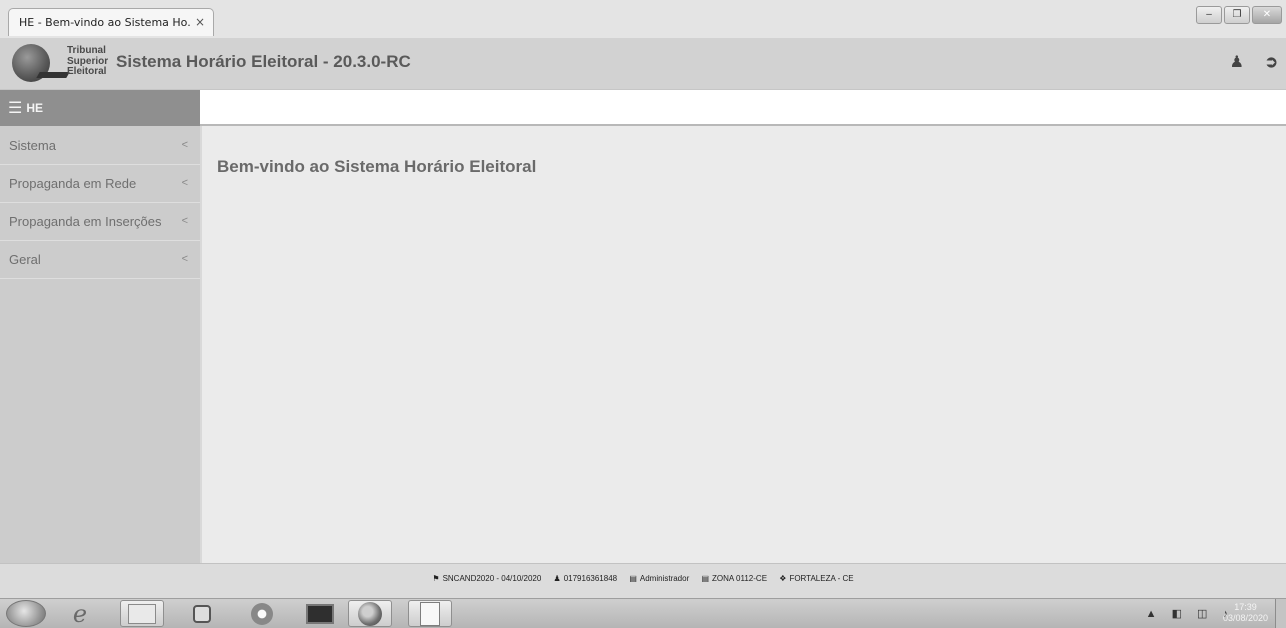 This screenshot has width=1286, height=628. I want to click on tab-close-icon: ×, so click(200, 22).